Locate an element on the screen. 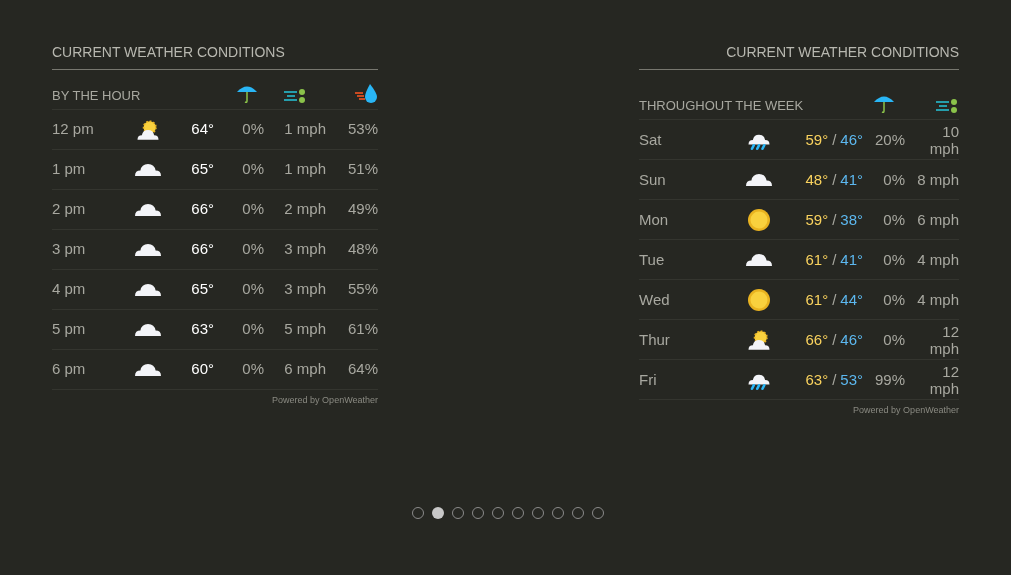 This screenshot has width=1011, height=575. temperature: 63° is located at coordinates (202, 329).